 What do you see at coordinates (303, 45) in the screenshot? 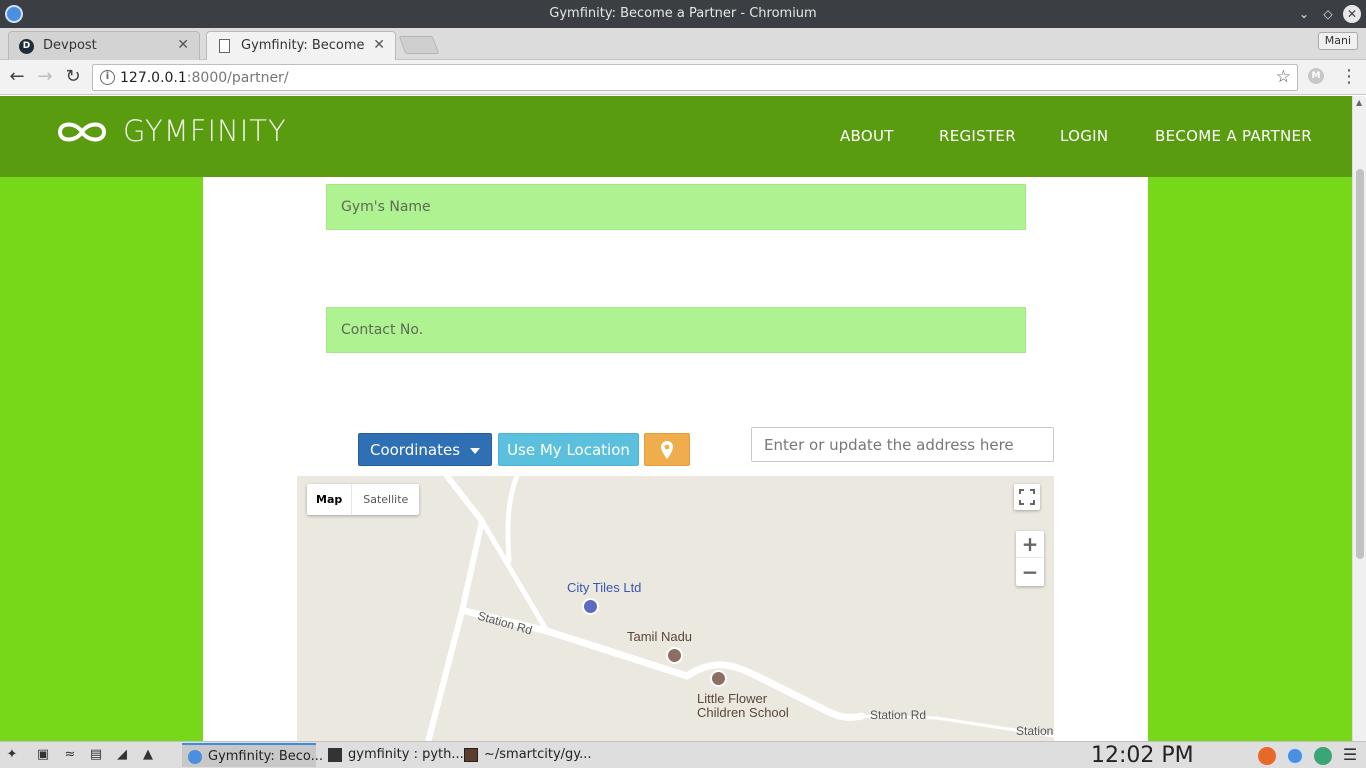
I see `tab-label: Gymfinity: Become a P` at bounding box center [303, 45].